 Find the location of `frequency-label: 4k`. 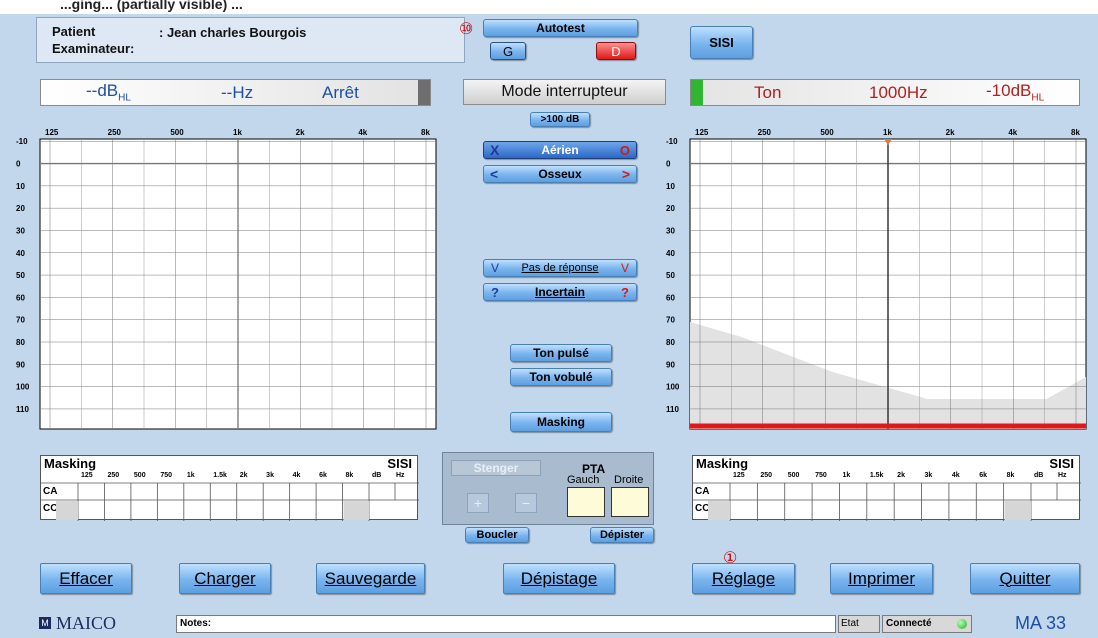

frequency-label: 4k is located at coordinates (362, 132).